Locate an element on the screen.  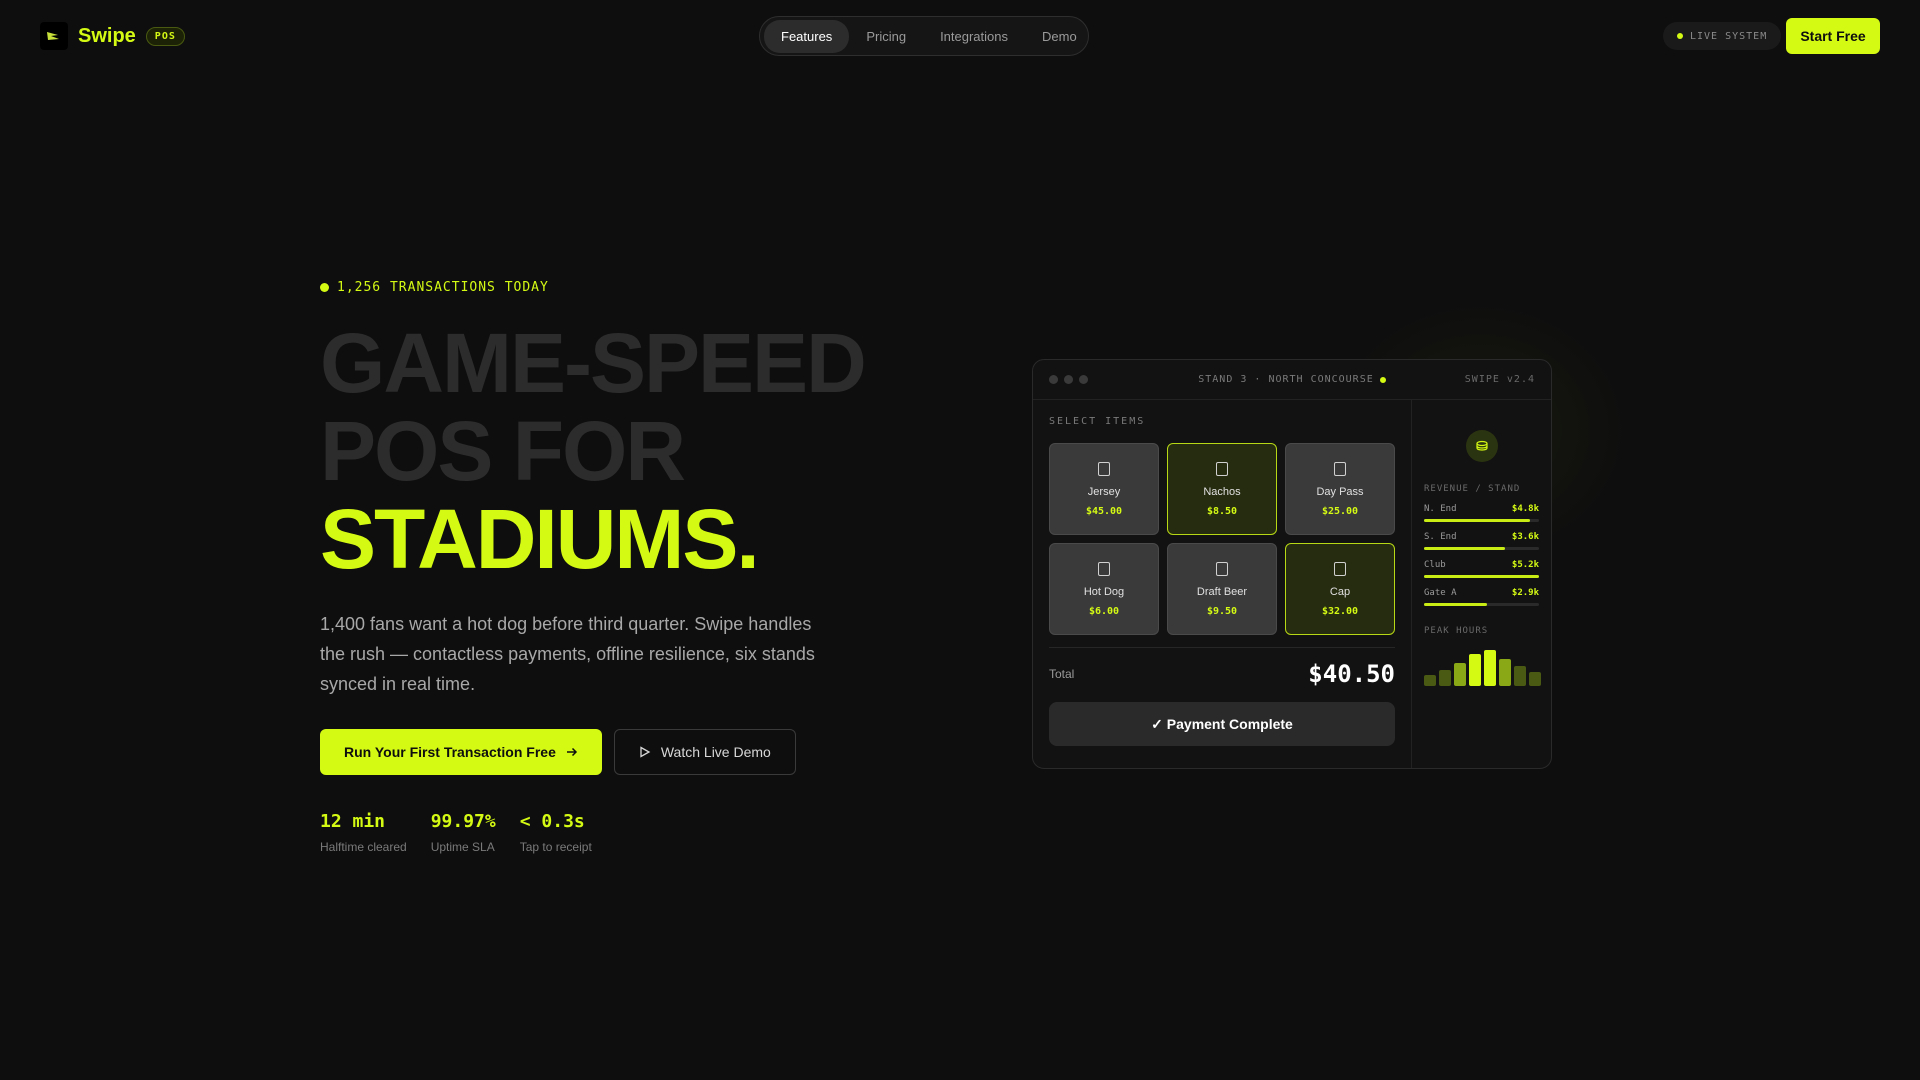
item-jersey: Jersey $45.00 is located at coordinates (1104, 489).